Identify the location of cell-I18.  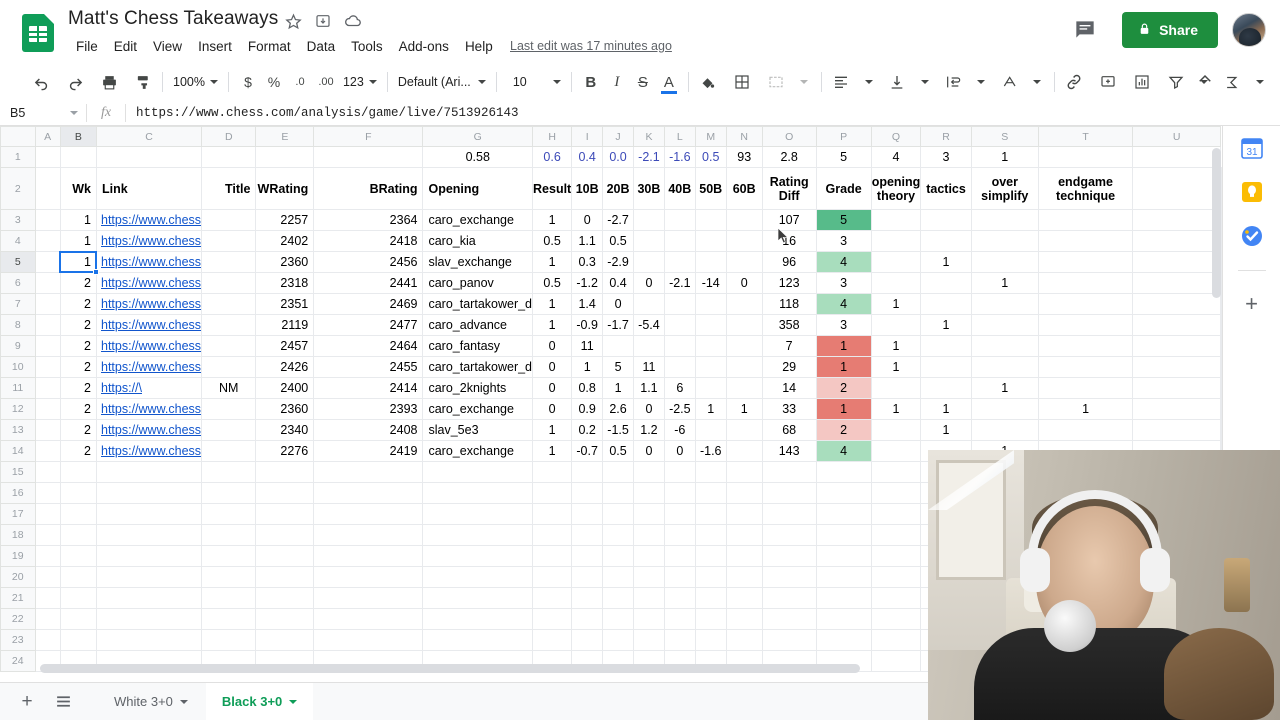
(587, 535).